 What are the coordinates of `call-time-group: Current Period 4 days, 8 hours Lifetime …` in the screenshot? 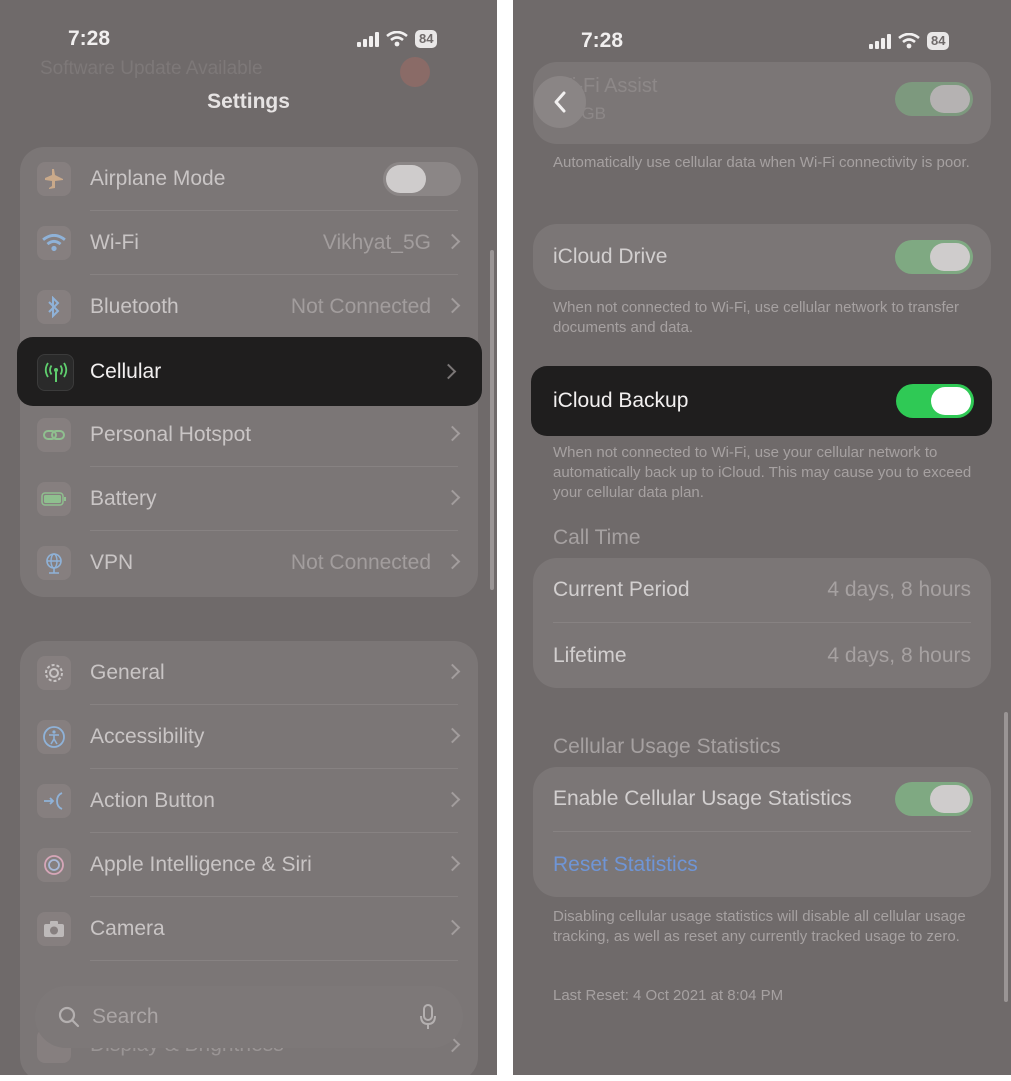 It's located at (762, 623).